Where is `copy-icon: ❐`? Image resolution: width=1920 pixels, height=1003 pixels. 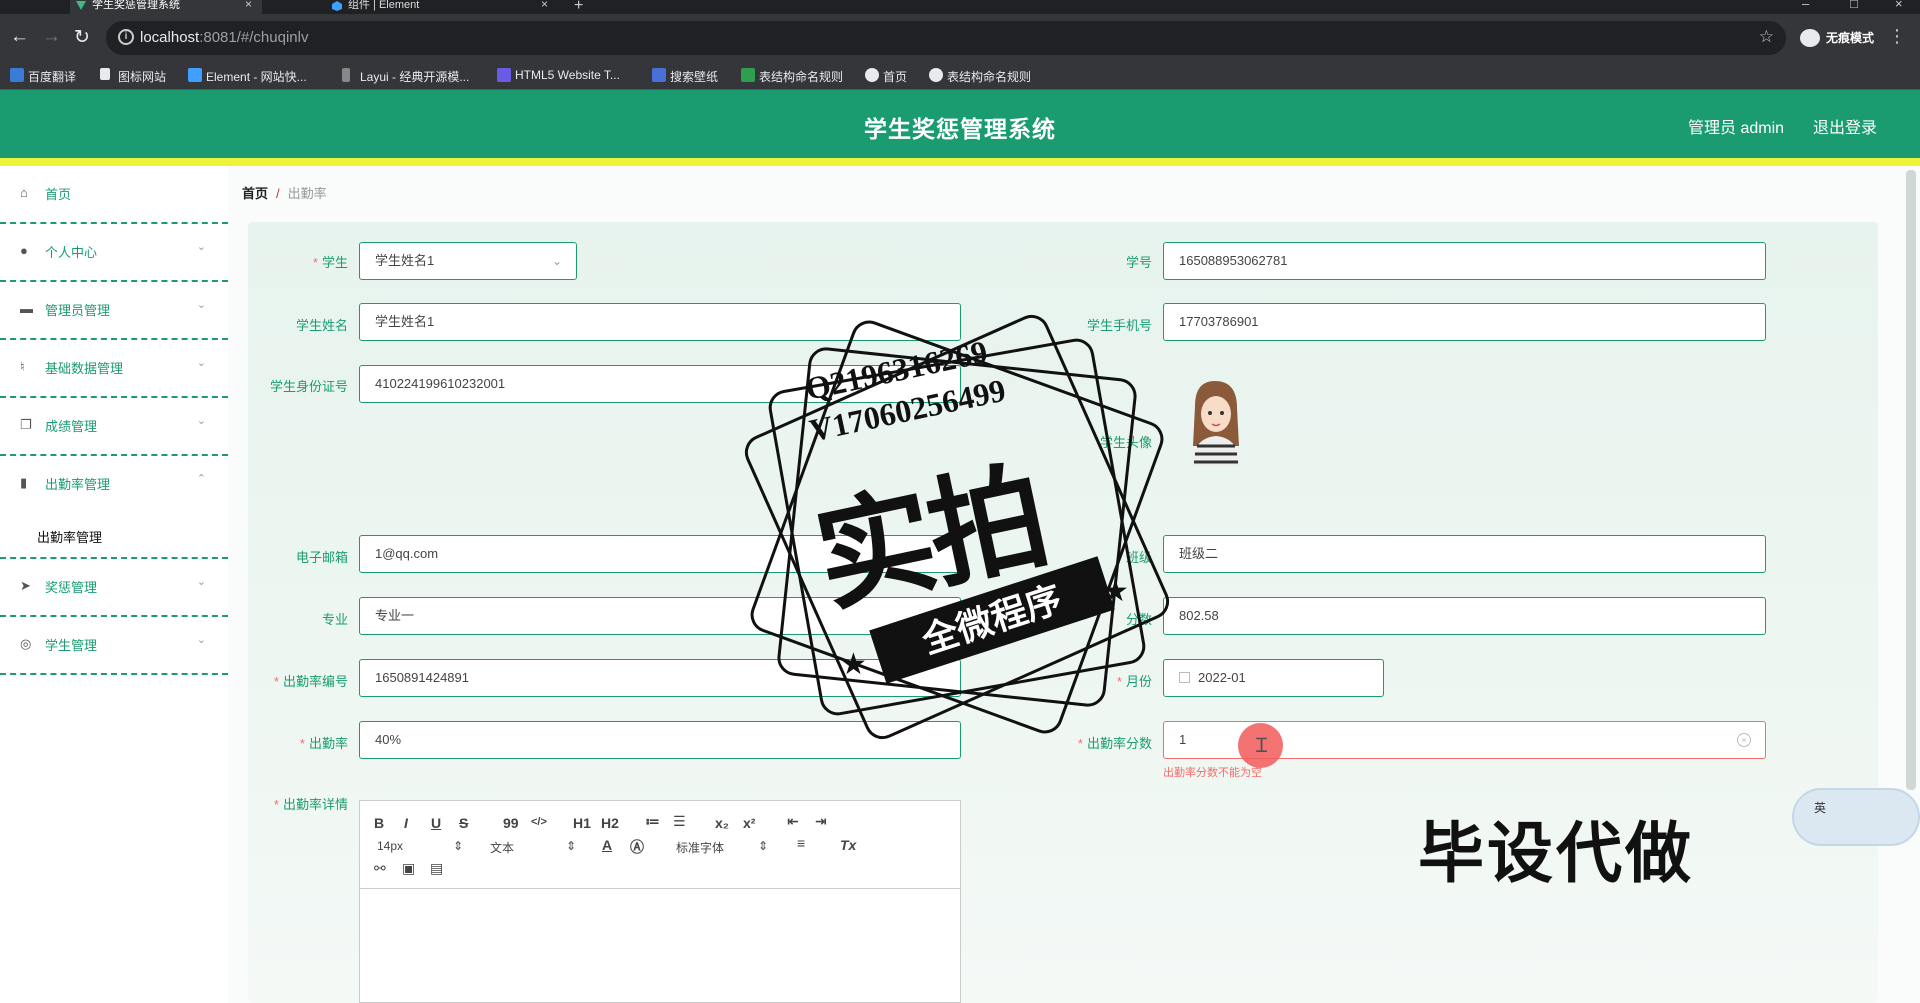
copy-icon: ❐ is located at coordinates (26, 424).